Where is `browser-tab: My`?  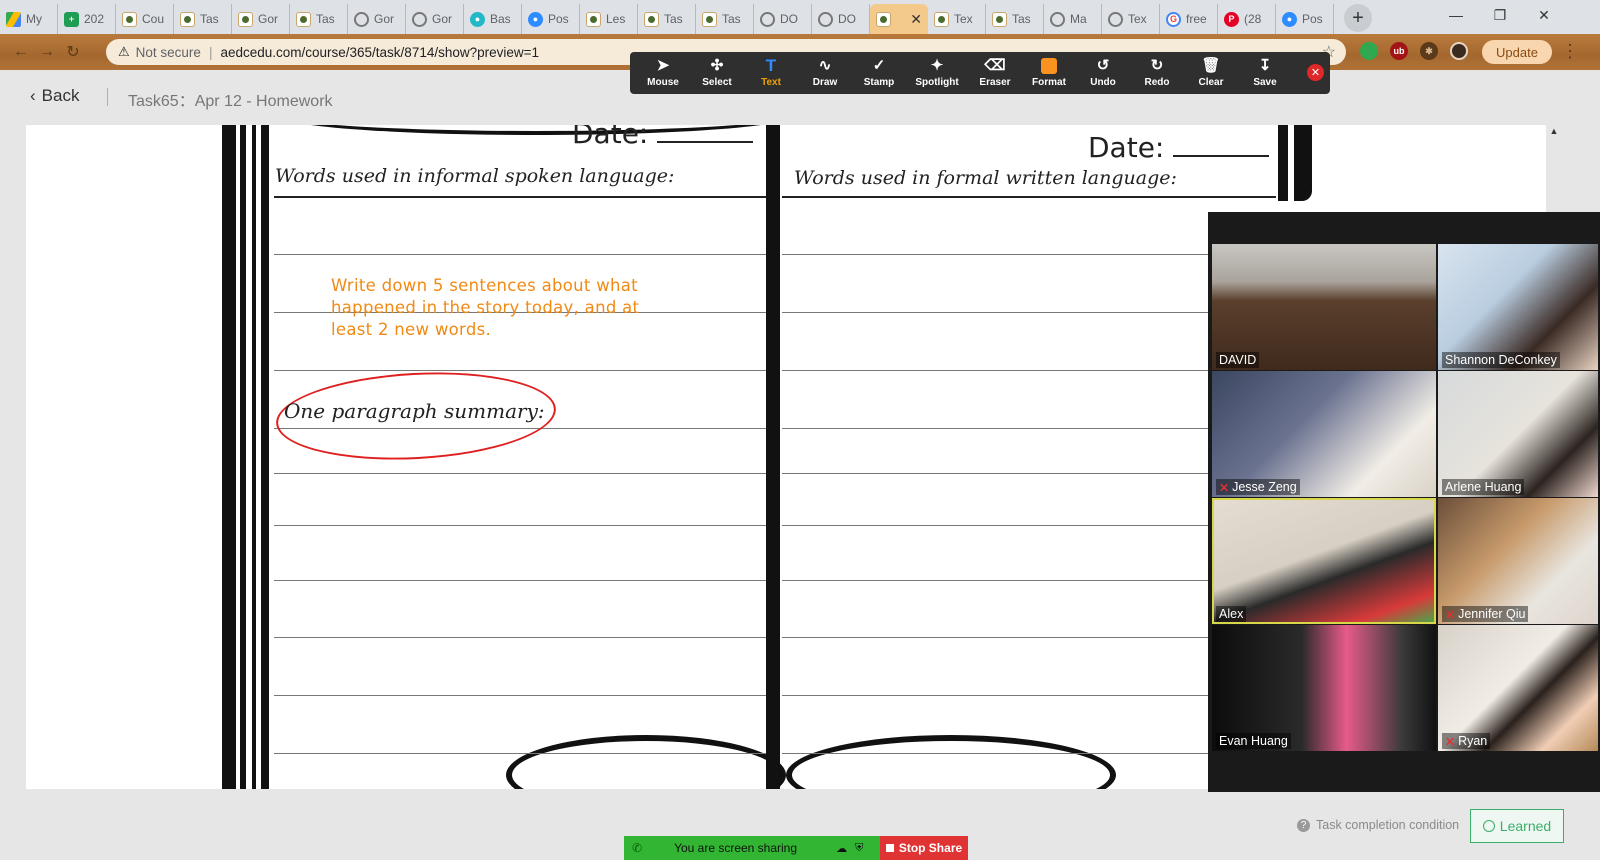 browser-tab: My is located at coordinates (29, 19).